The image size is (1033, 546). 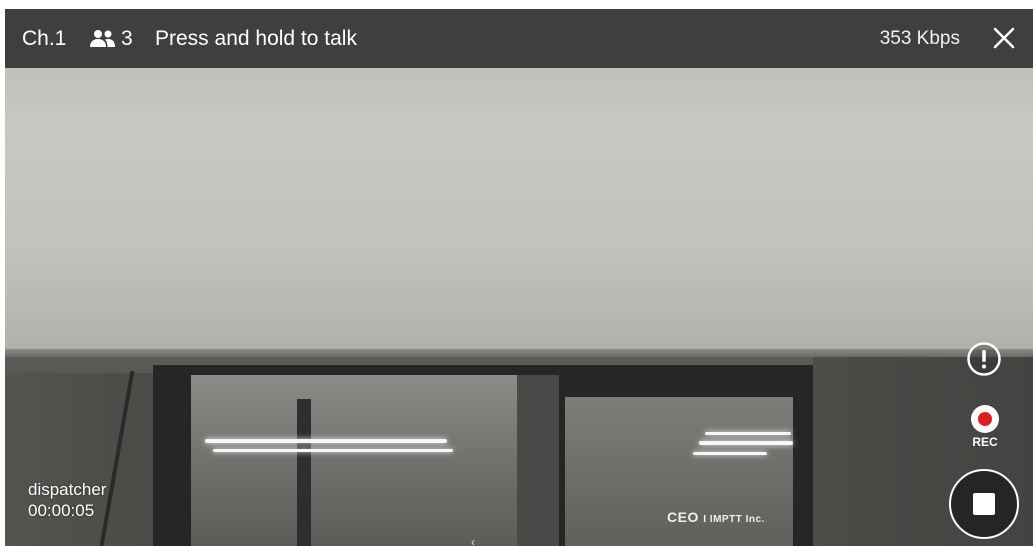 What do you see at coordinates (44, 38) in the screenshot?
I see `channel-label: Ch.1` at bounding box center [44, 38].